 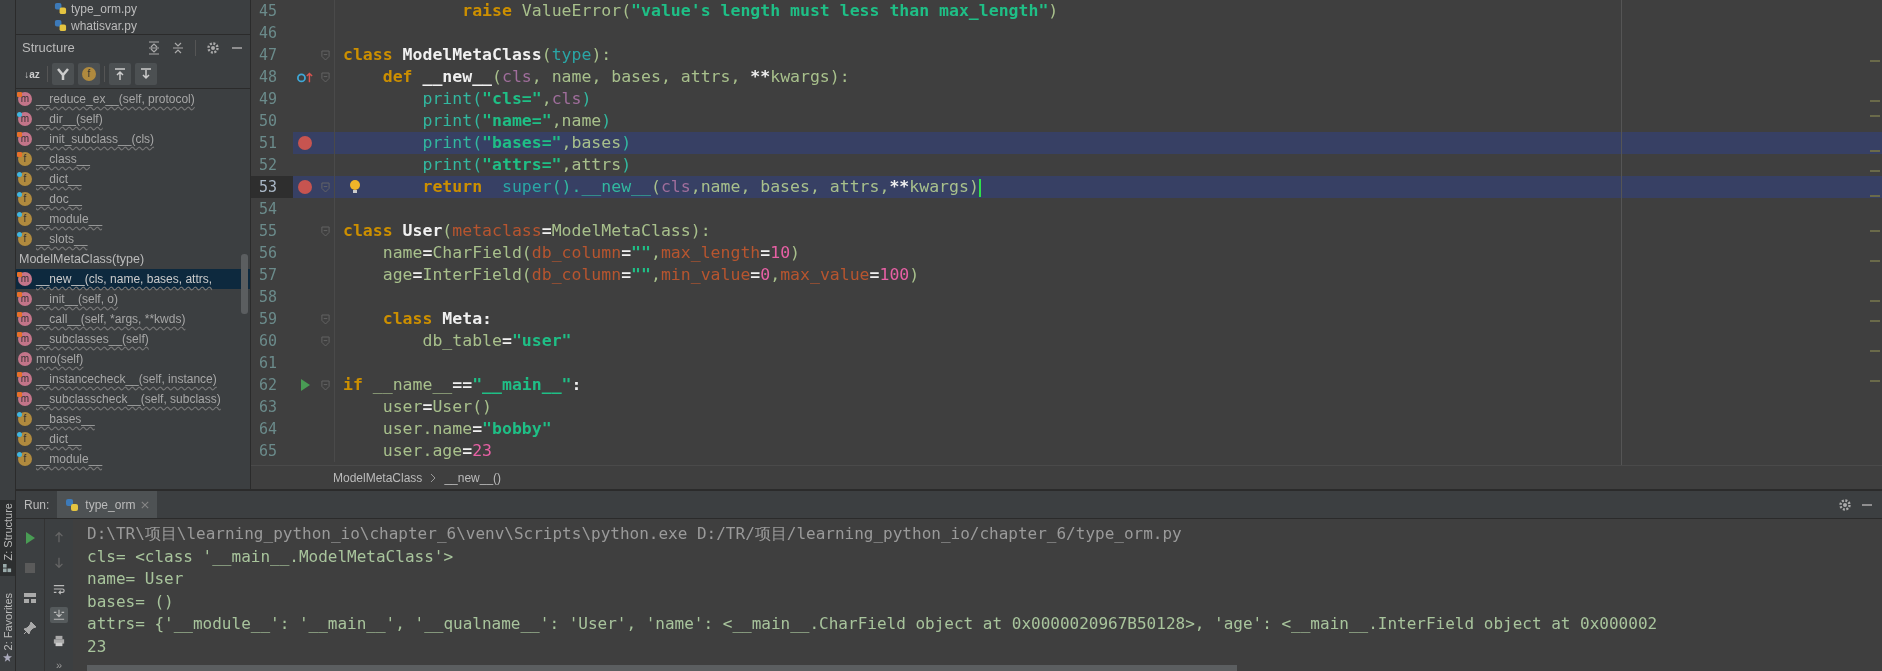 I want to click on line-number: 51, so click(x=272, y=143).